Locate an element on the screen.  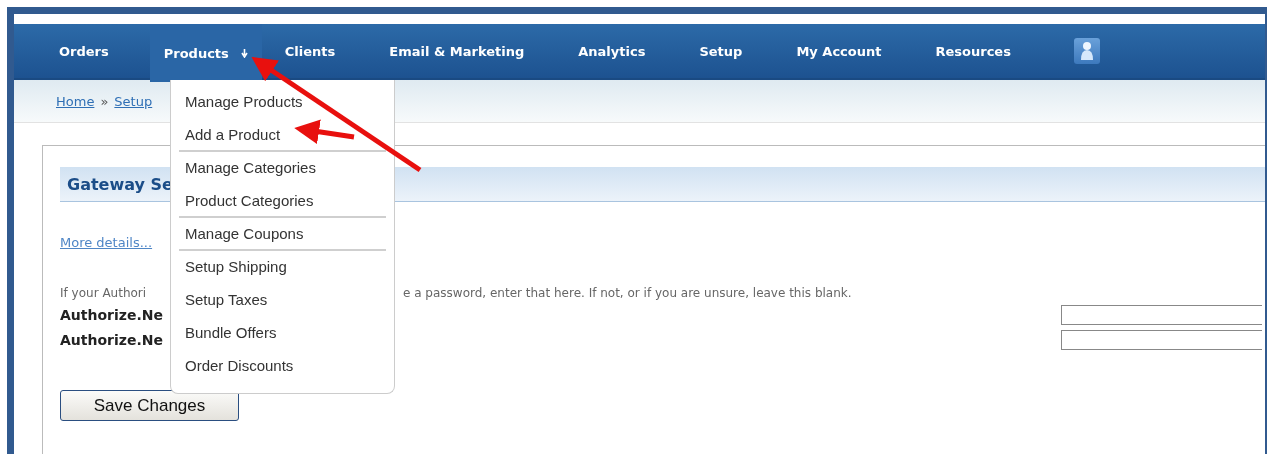
help-text: e a password, enter that here. If not, or if you are unsure, leave this blank. is located at coordinates (627, 293).